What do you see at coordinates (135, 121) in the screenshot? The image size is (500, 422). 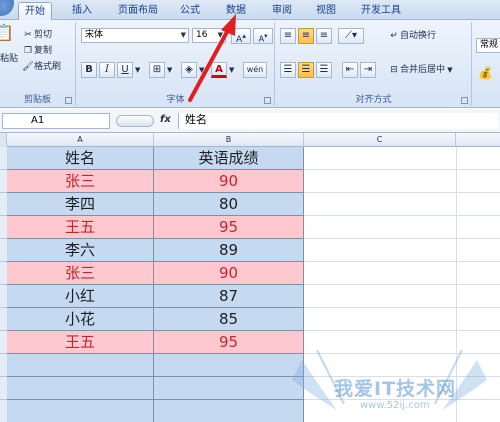 I see `formula-bar-splitter` at bounding box center [135, 121].